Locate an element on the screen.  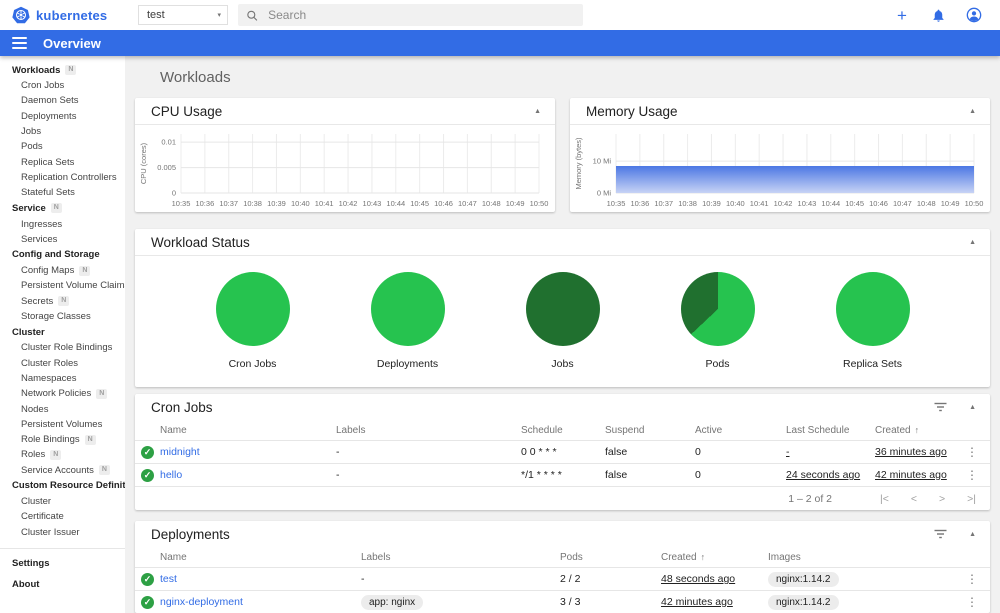
sidebar-item-cluster-roles: Cluster Roles is located at coordinates (62, 362).